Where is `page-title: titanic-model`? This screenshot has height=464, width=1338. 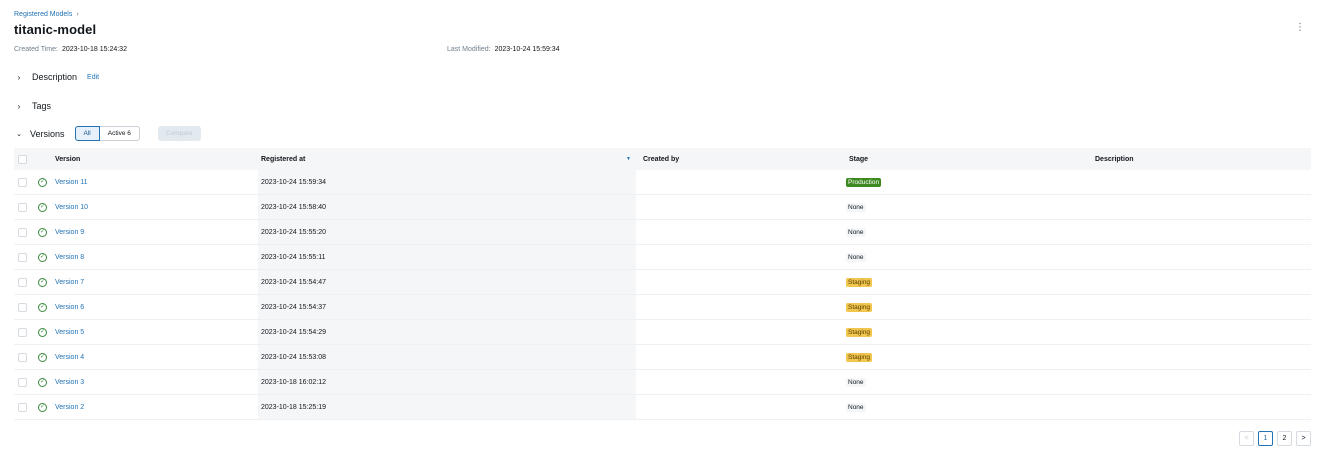
page-title: titanic-model is located at coordinates (55, 29).